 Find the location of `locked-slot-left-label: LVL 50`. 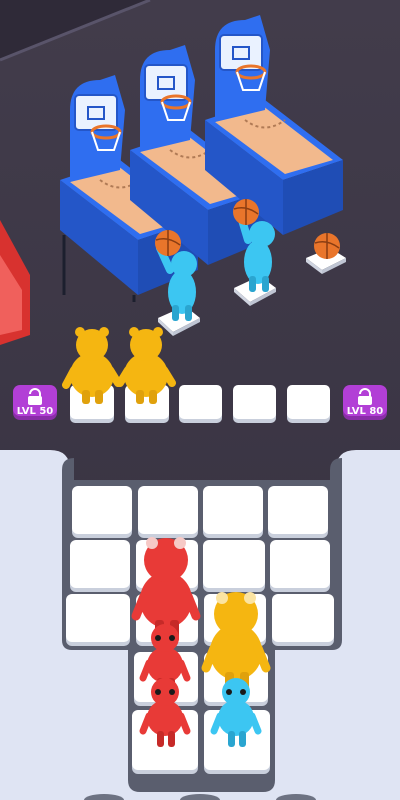

locked-slot-left-label: LVL 50 is located at coordinates (35, 411).